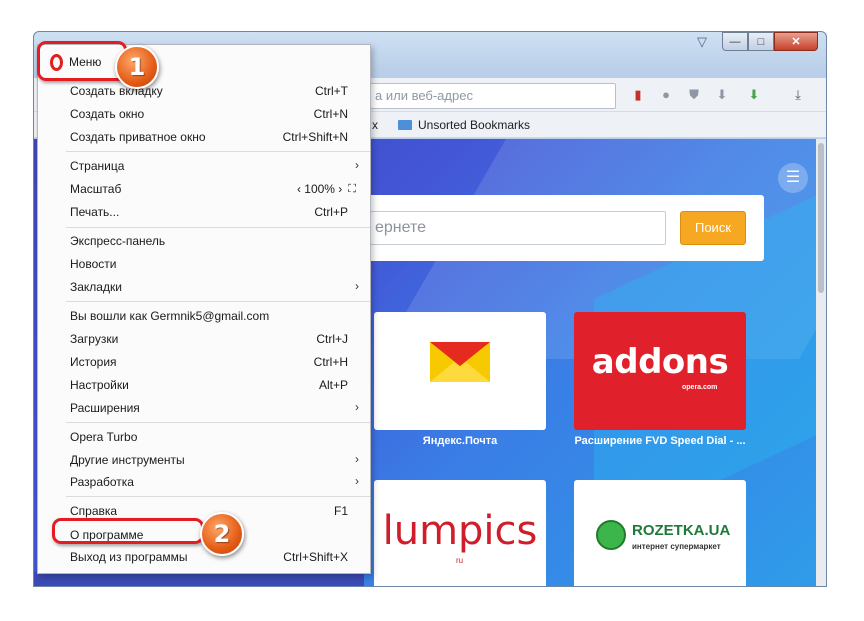 The height and width of the screenshot is (621, 864). I want to click on menu-item-shortcut: Ctrl+T, so click(331, 91).